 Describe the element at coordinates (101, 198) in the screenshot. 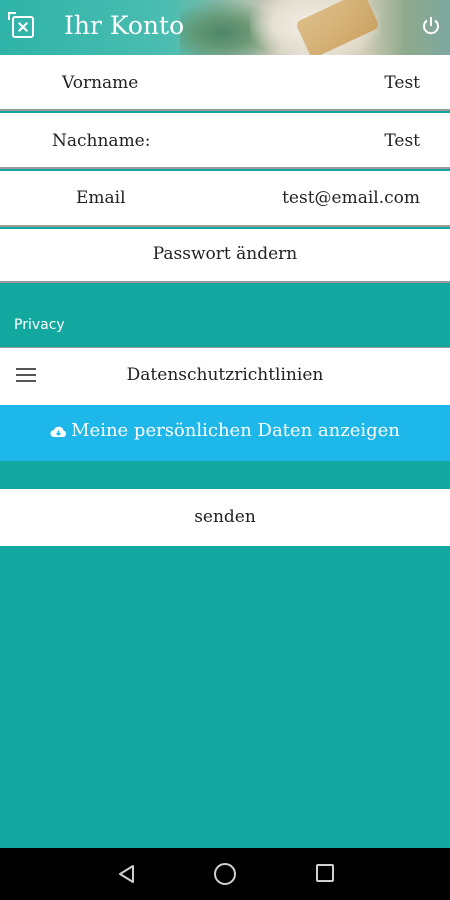

I see `email-label: Email` at that location.